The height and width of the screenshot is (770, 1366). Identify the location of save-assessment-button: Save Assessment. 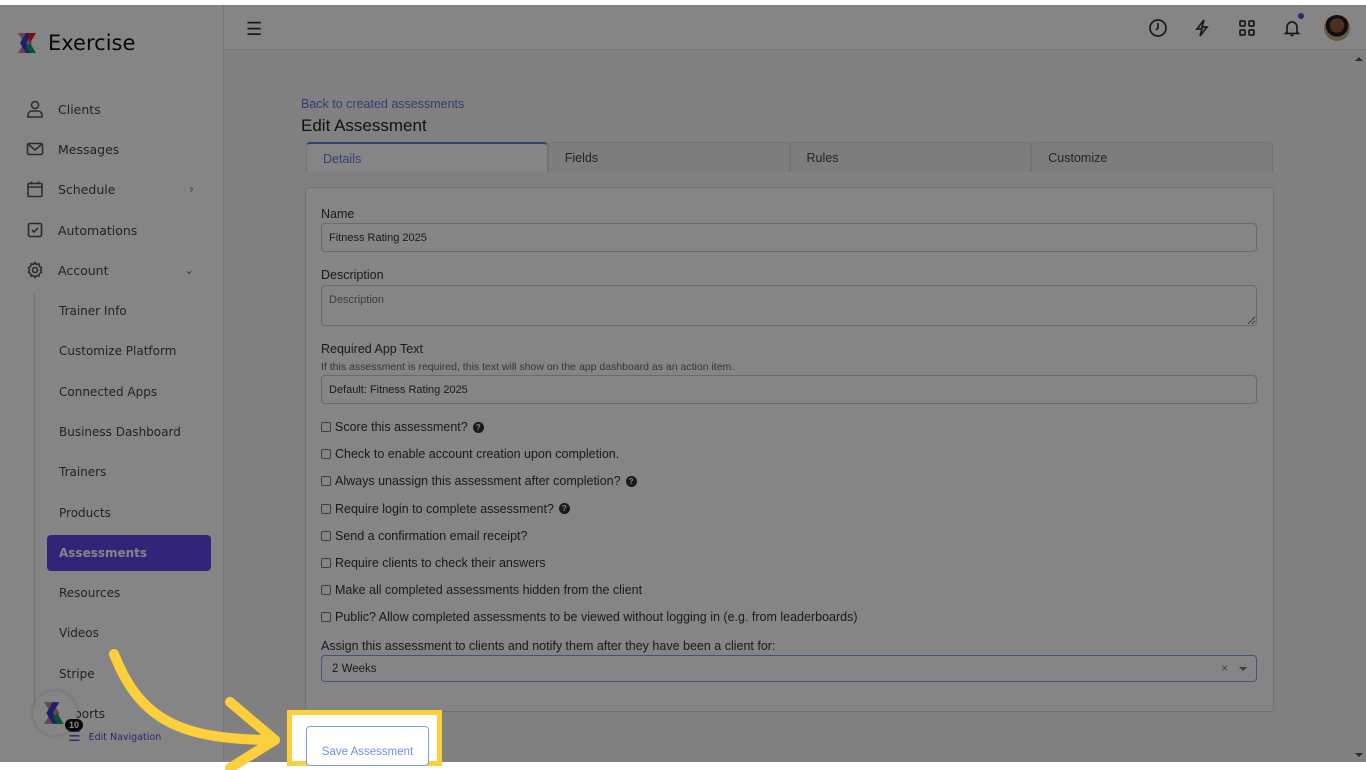
(367, 746).